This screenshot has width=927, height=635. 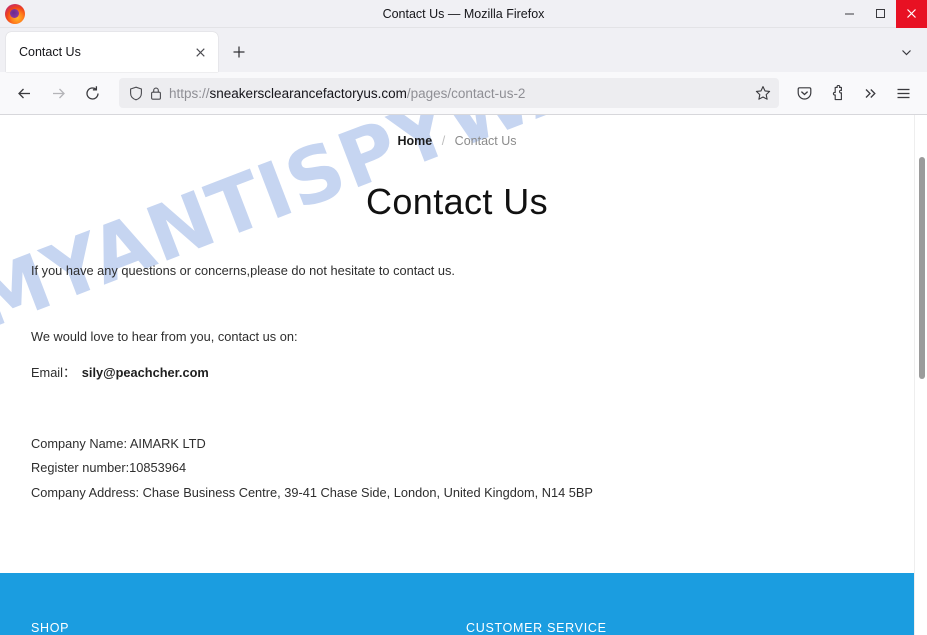 What do you see at coordinates (136, 93) in the screenshot?
I see `shield-icon` at bounding box center [136, 93].